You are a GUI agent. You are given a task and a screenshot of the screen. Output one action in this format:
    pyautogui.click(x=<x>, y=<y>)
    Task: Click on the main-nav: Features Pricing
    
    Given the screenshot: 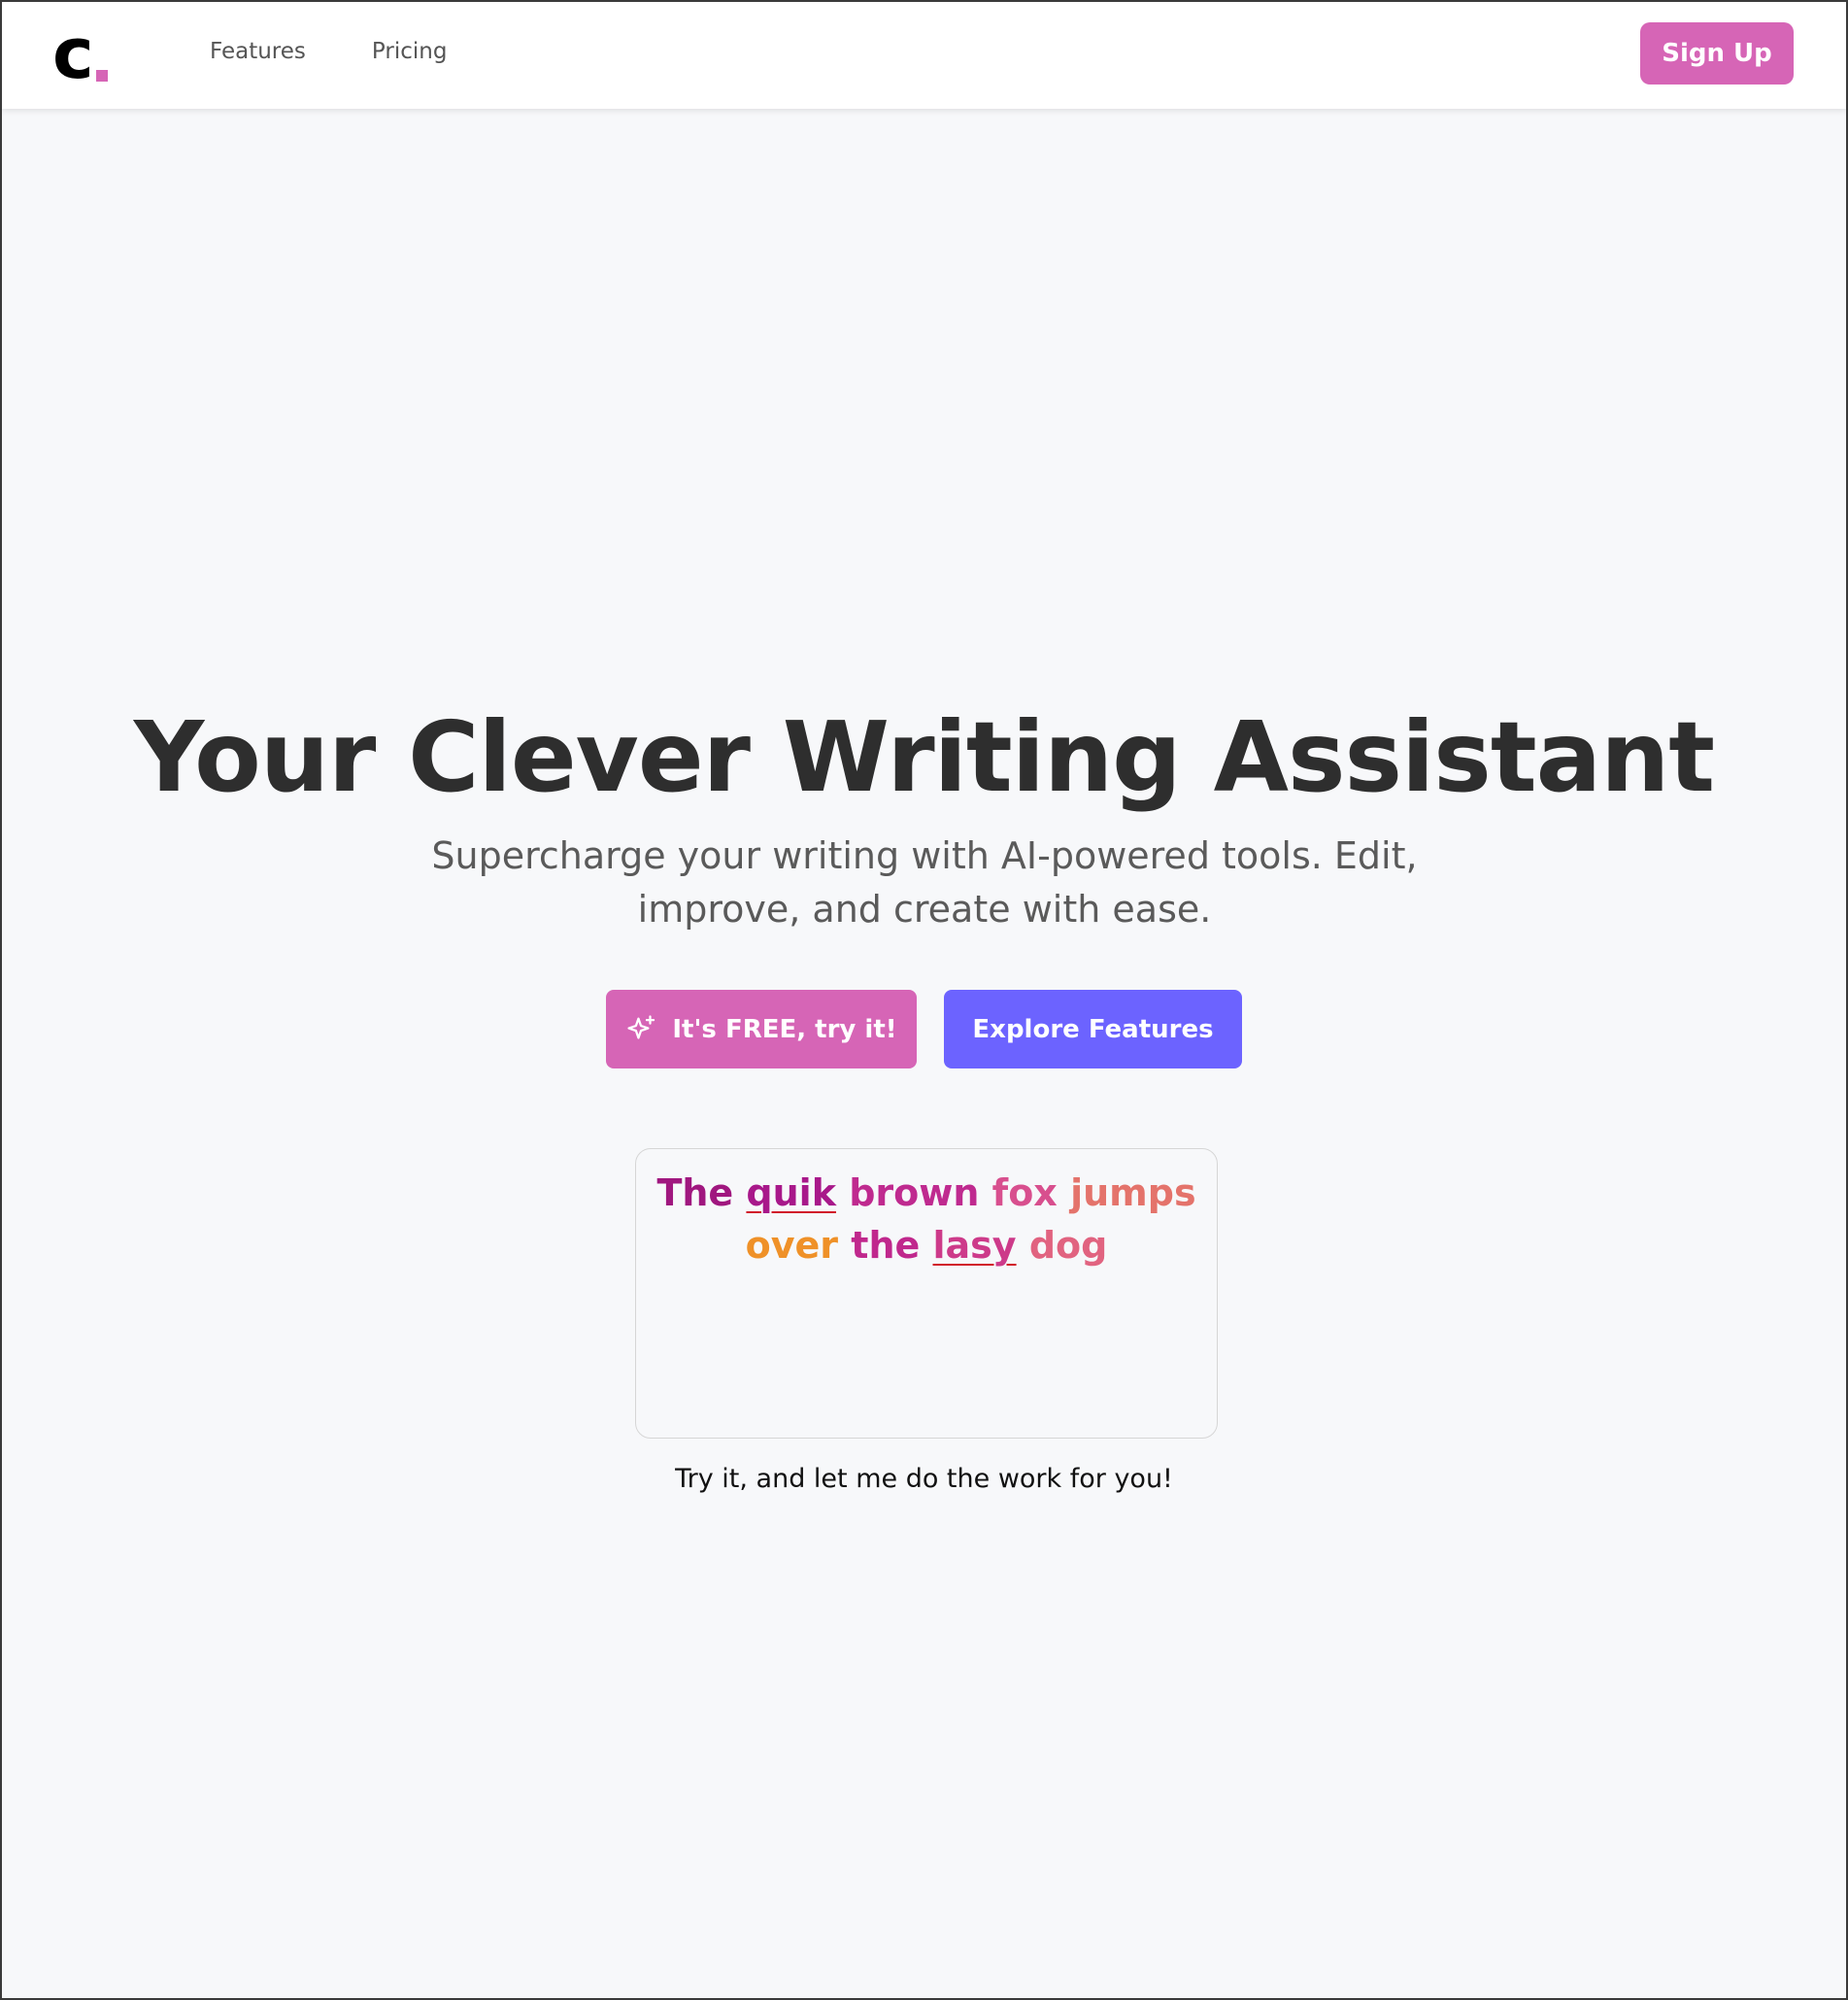 What is the action you would take?
    pyautogui.click(x=328, y=52)
    